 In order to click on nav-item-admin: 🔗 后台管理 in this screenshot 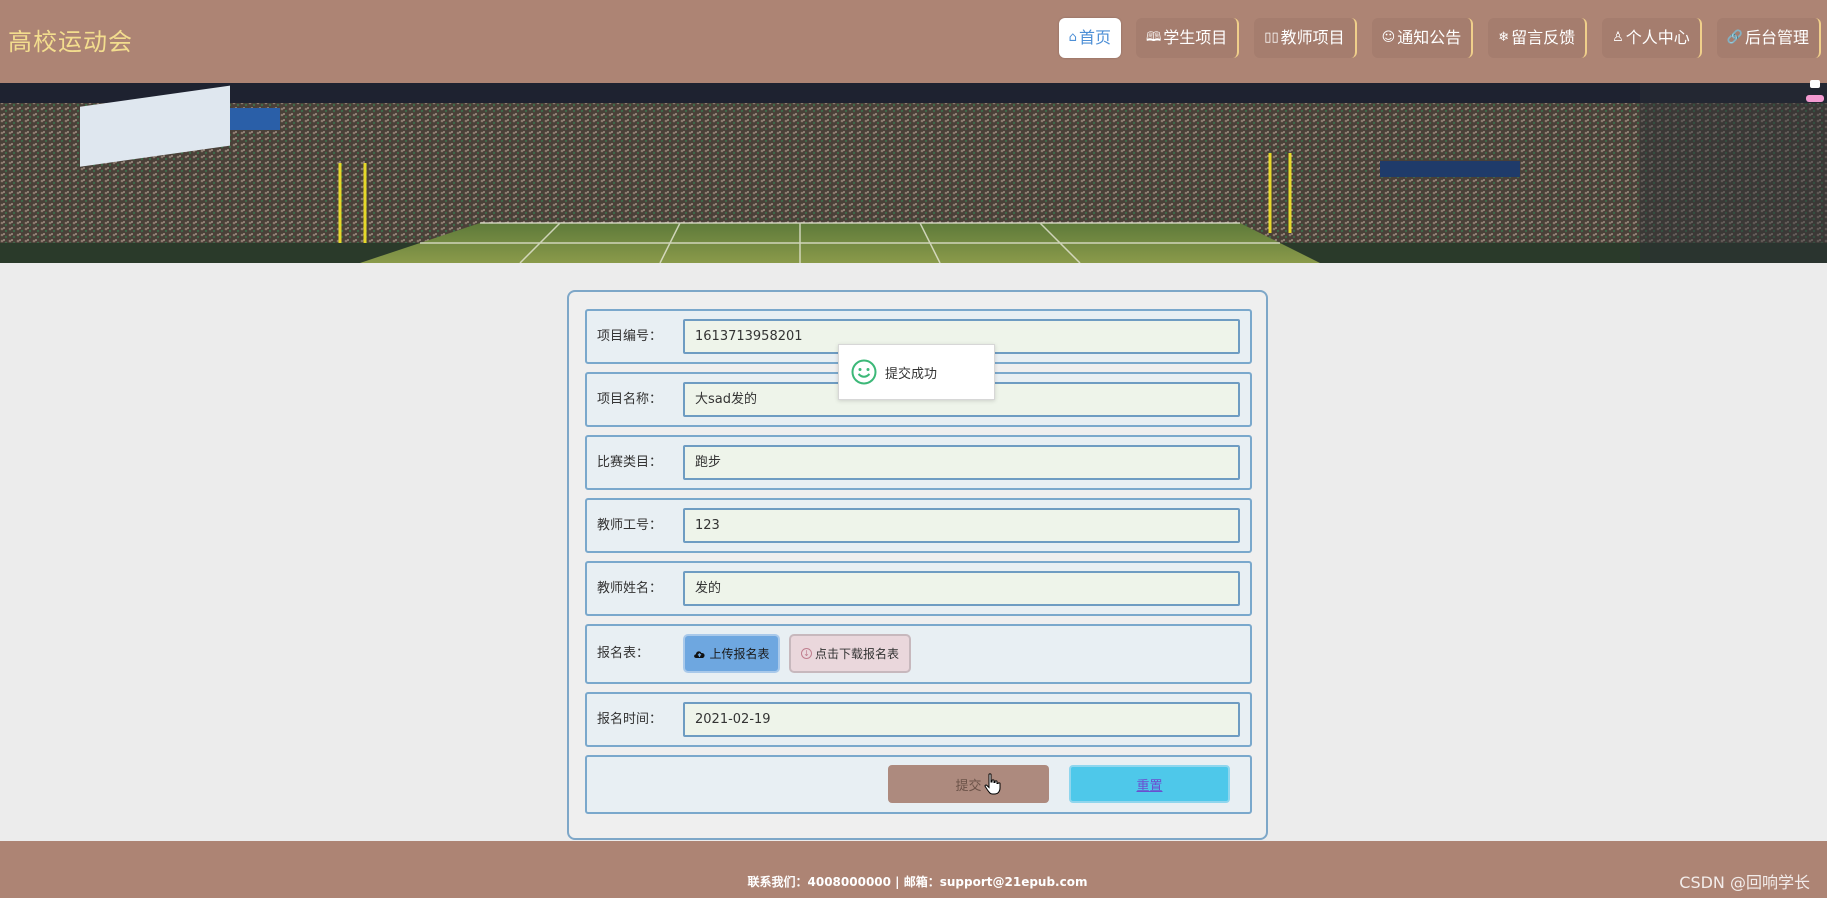, I will do `click(1768, 38)`.